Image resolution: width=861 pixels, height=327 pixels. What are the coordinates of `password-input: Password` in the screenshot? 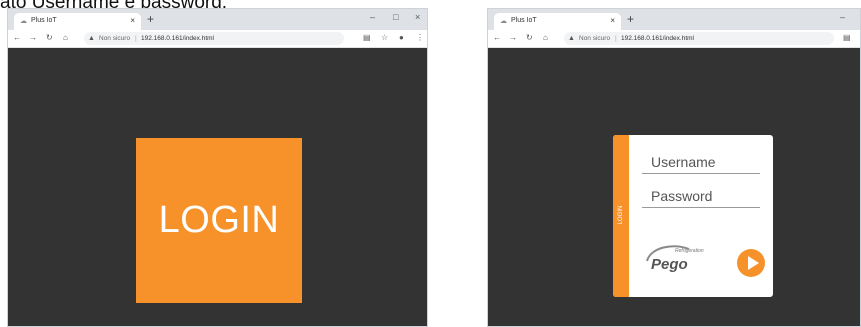 It's located at (701, 196).